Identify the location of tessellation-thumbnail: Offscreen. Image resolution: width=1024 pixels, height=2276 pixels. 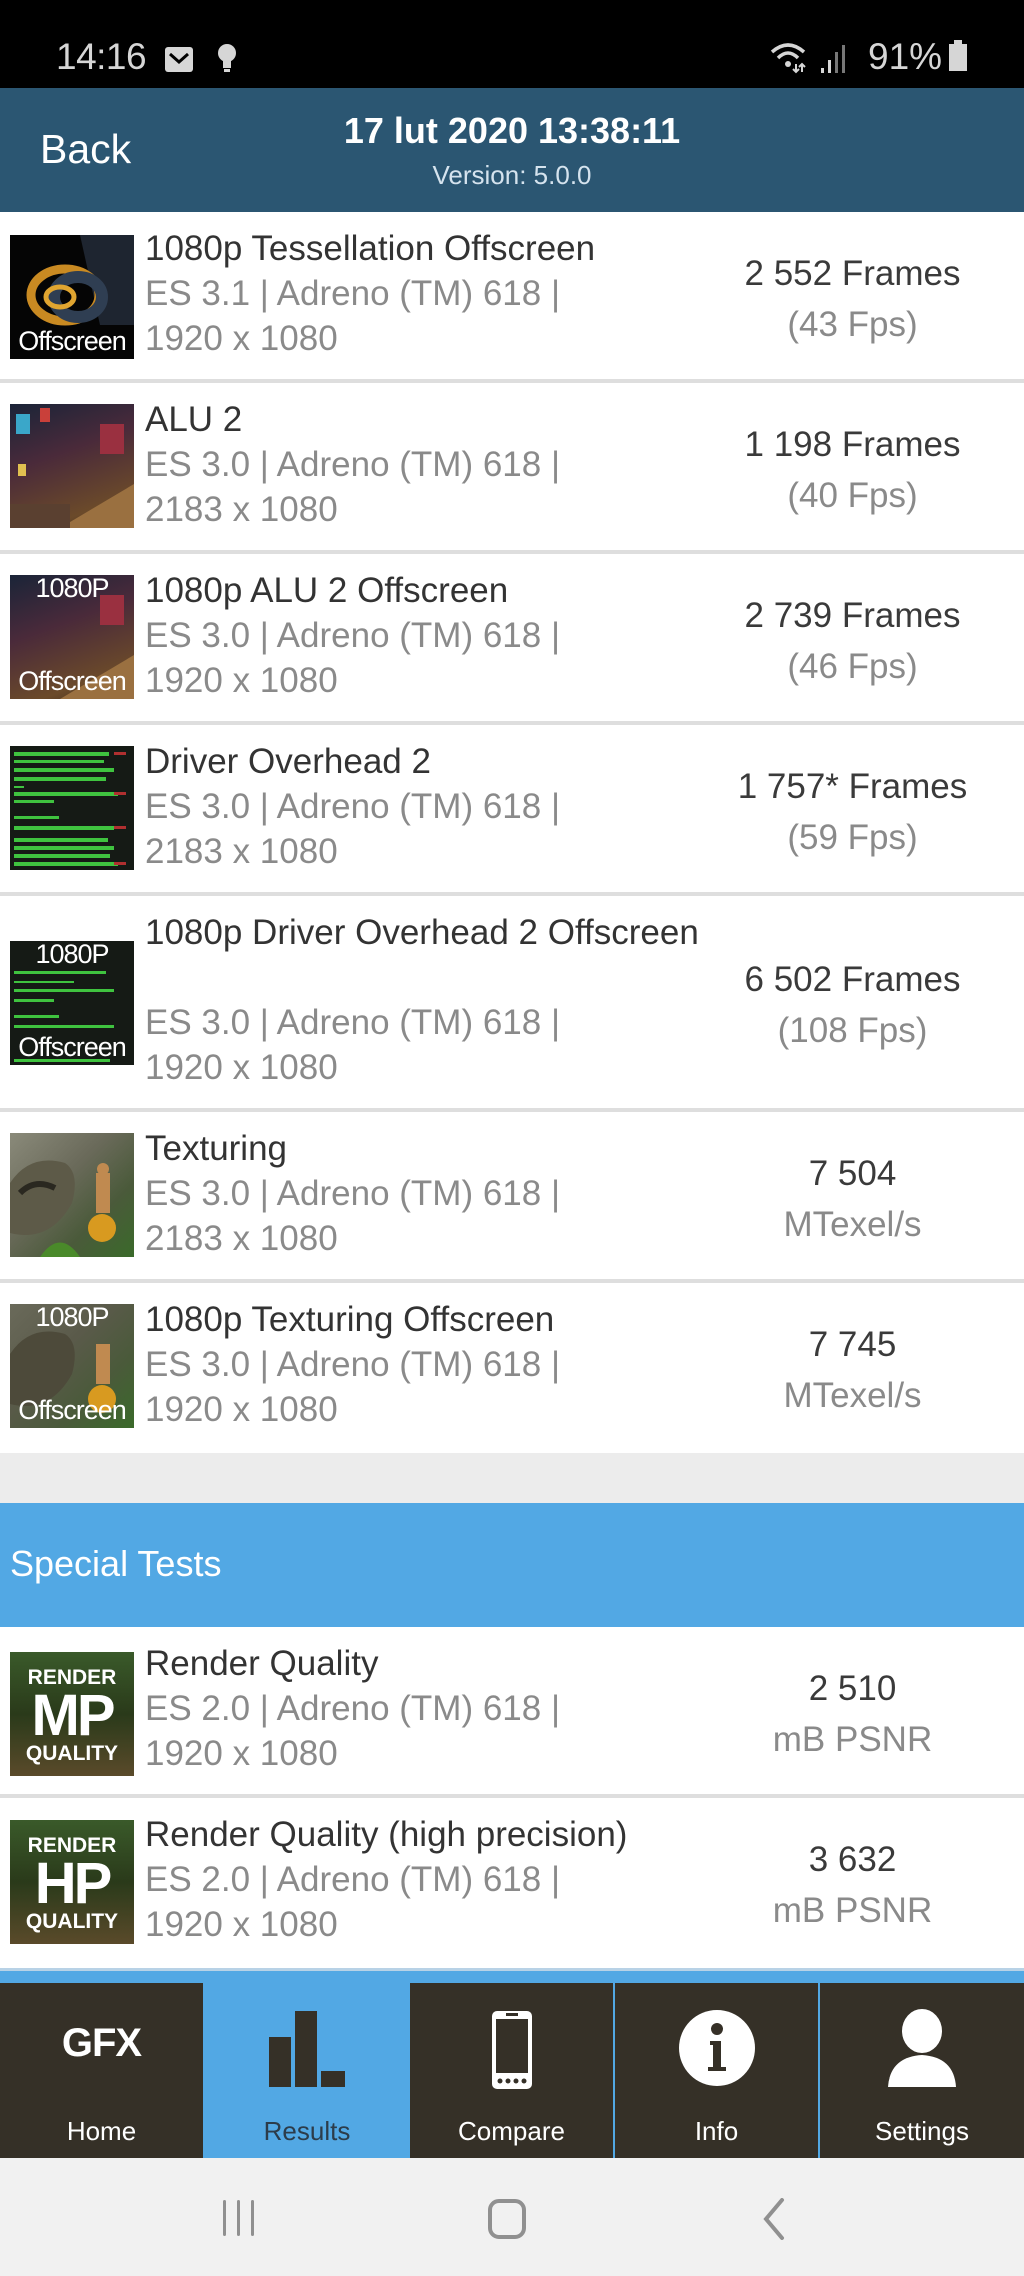
(72, 297).